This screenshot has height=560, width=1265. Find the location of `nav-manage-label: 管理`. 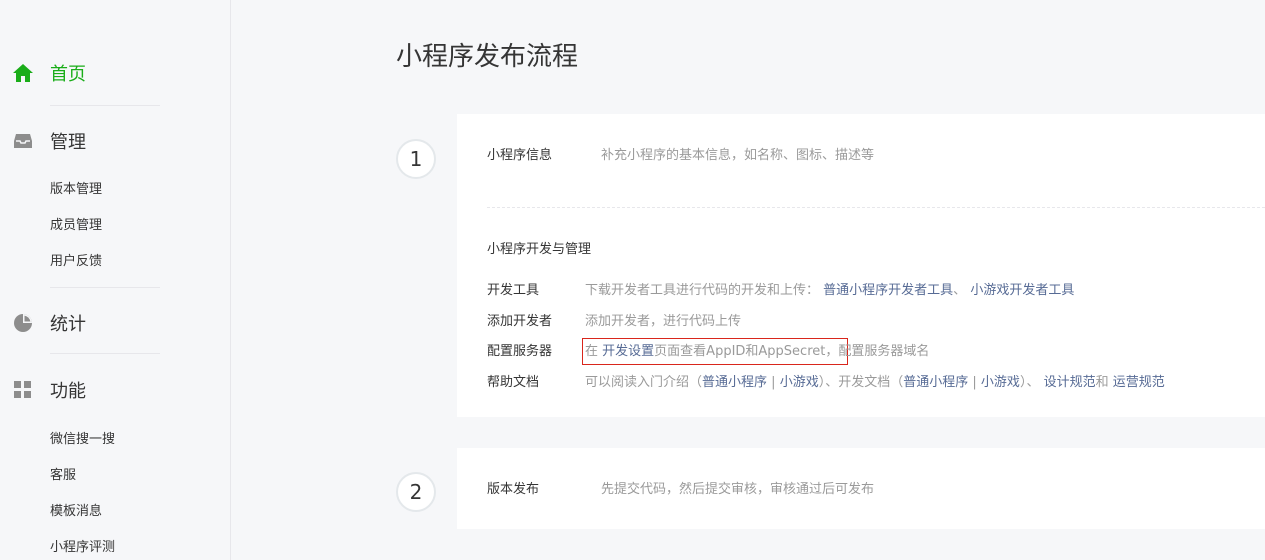

nav-manage-label: 管理 is located at coordinates (68, 142).